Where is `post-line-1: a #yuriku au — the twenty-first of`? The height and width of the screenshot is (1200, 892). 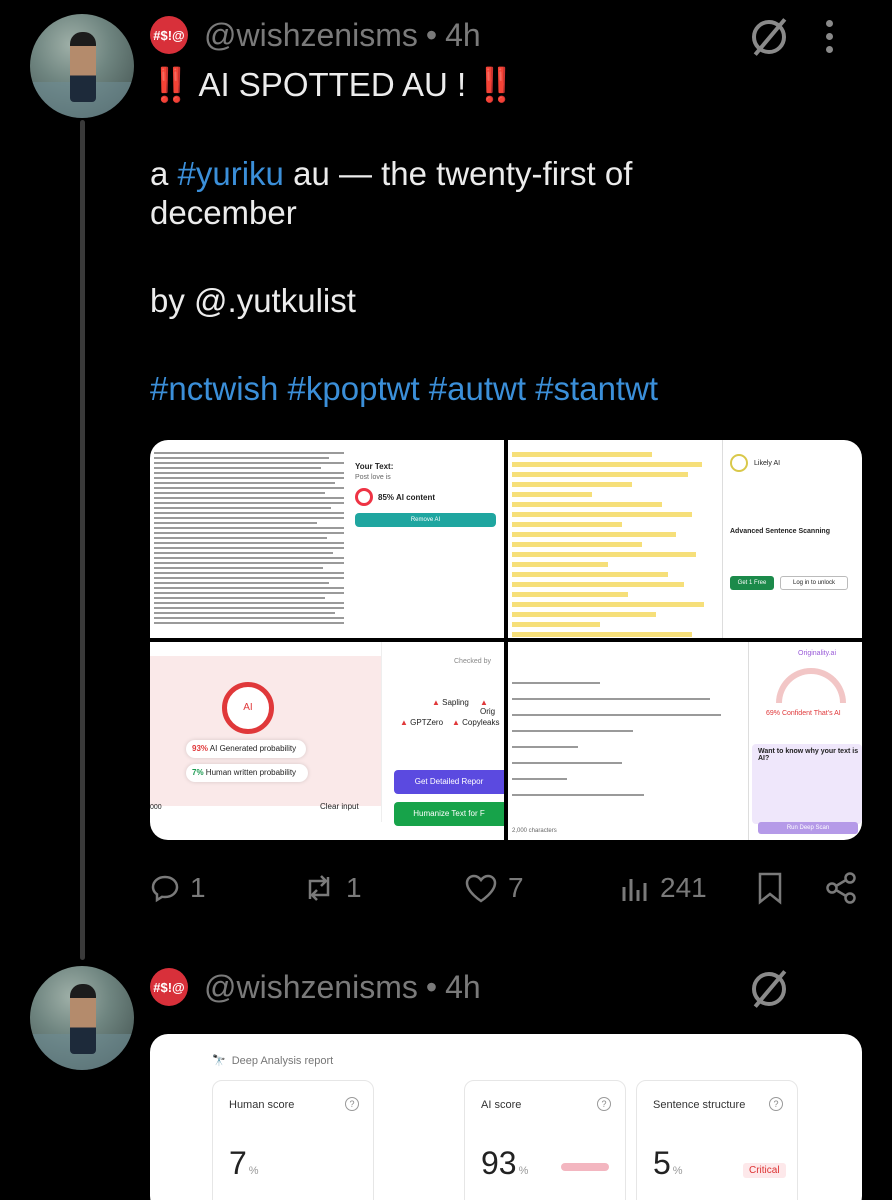
post-line-1: a #yuriku au — the twenty-first of is located at coordinates (391, 173).